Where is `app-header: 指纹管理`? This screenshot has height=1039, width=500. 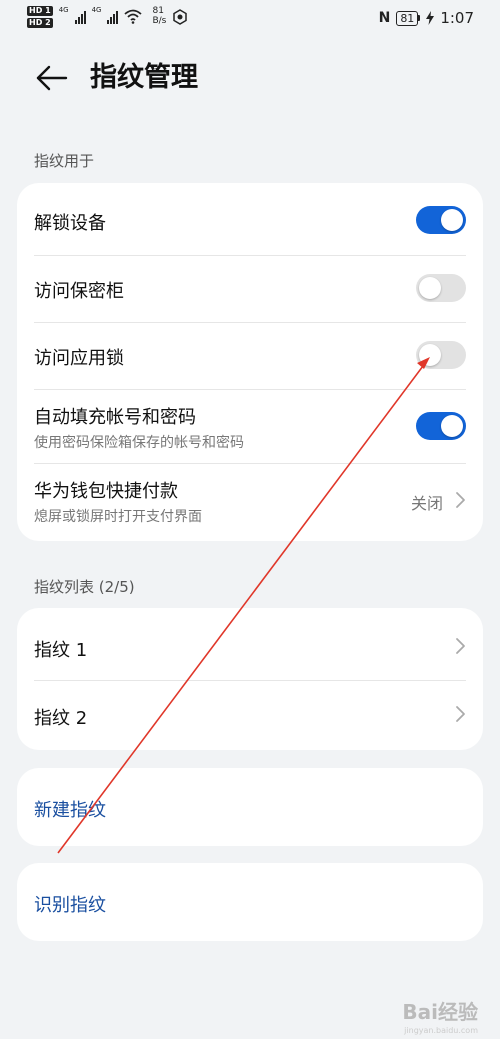 app-header: 指纹管理 is located at coordinates (250, 78).